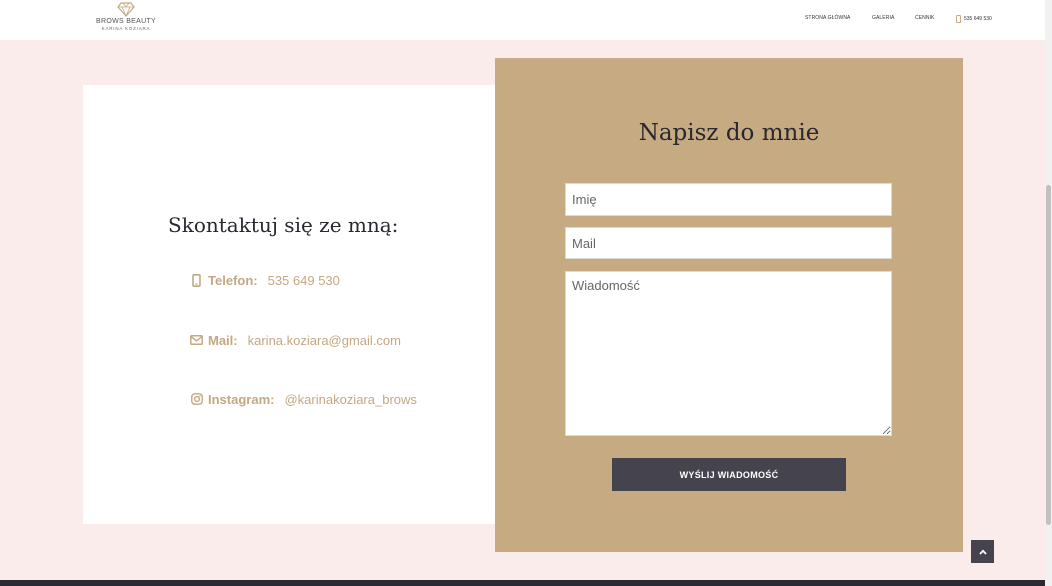 The width and height of the screenshot is (1052, 586). I want to click on page-scrollbar, so click(1048, 293).